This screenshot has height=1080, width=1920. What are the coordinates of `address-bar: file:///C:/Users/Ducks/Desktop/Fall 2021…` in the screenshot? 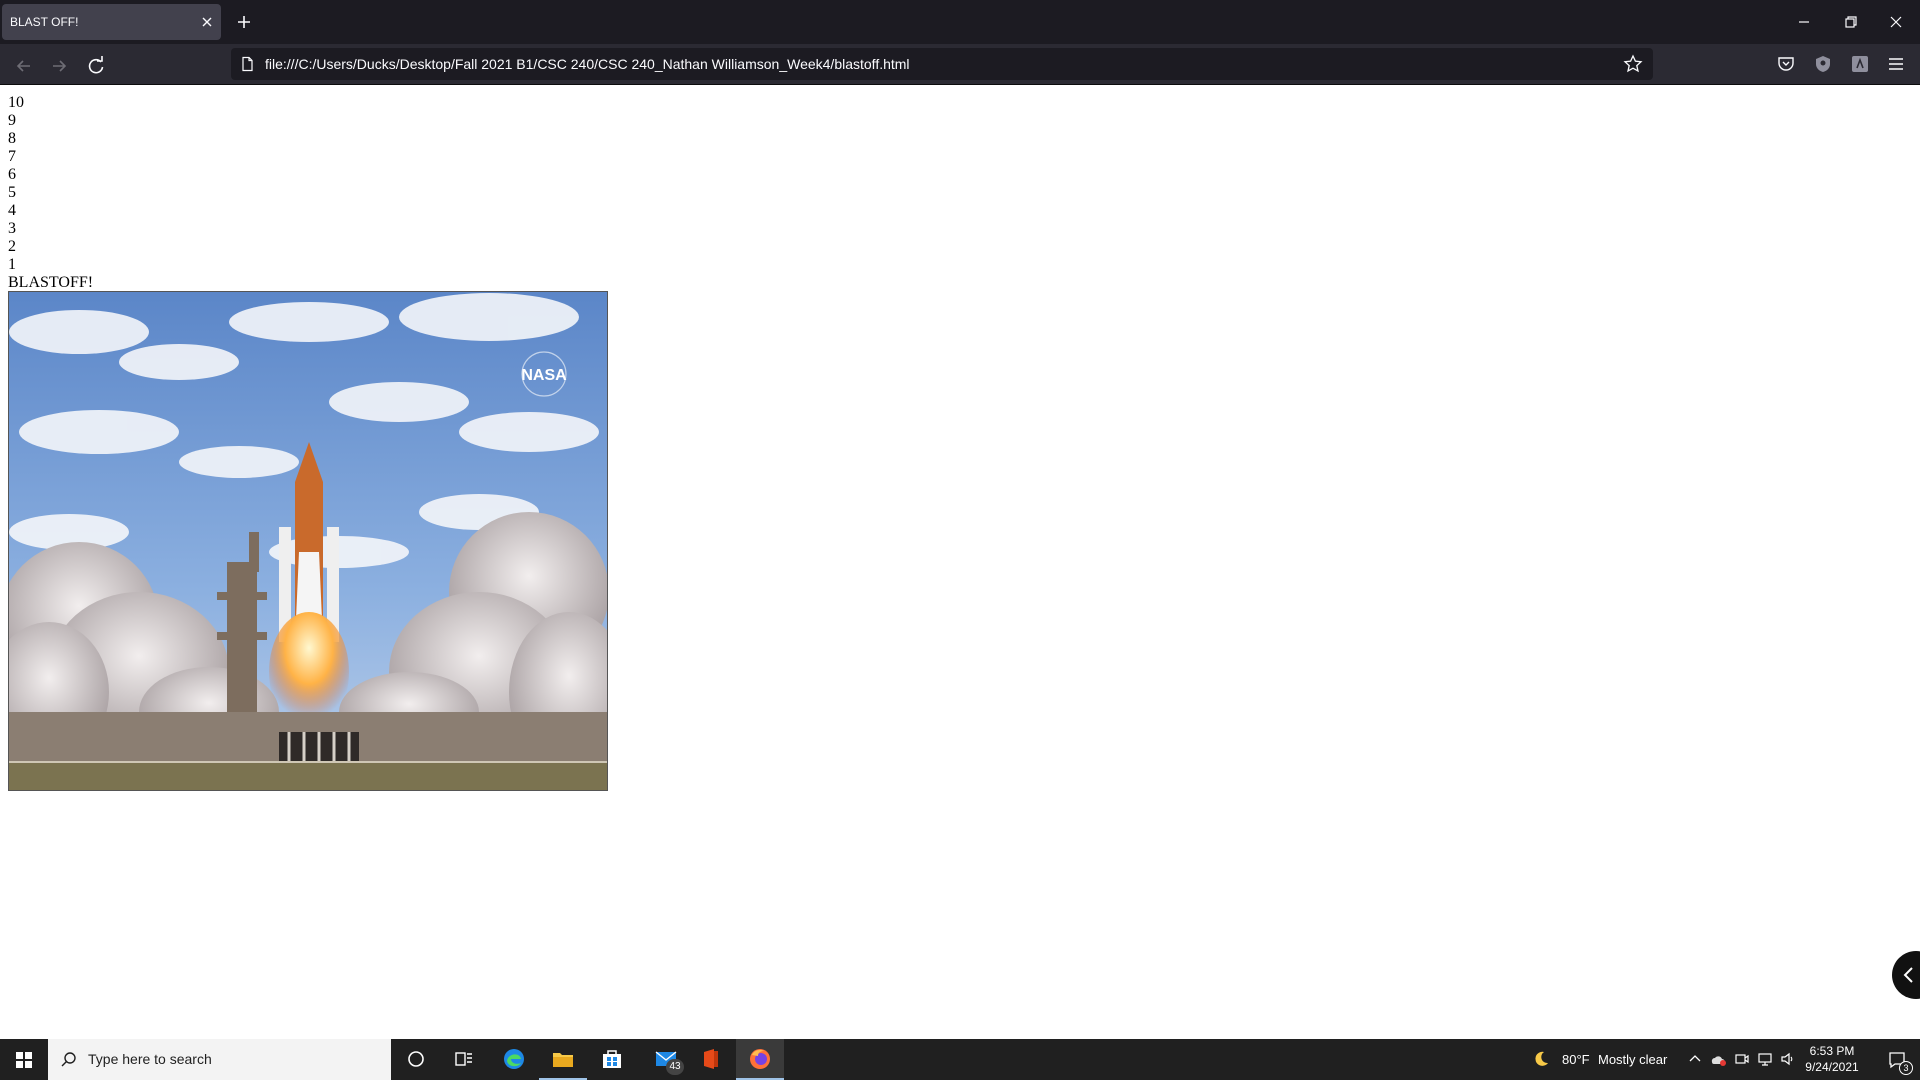 It's located at (942, 64).